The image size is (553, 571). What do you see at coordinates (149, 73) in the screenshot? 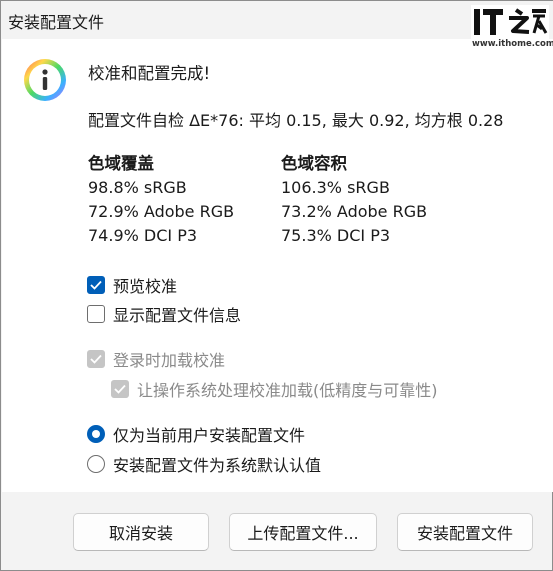
I see `completion-heading: 校准和配置完成!` at bounding box center [149, 73].